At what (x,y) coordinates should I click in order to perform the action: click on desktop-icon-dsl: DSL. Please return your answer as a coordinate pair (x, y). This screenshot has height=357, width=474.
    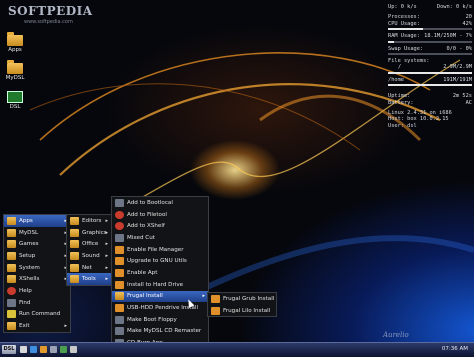
    Looking at the image, I should click on (15, 100).